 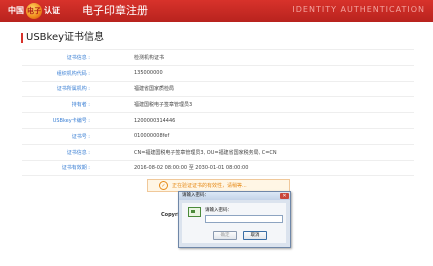 I want to click on info-value: 1200000314446, so click(x=155, y=120).